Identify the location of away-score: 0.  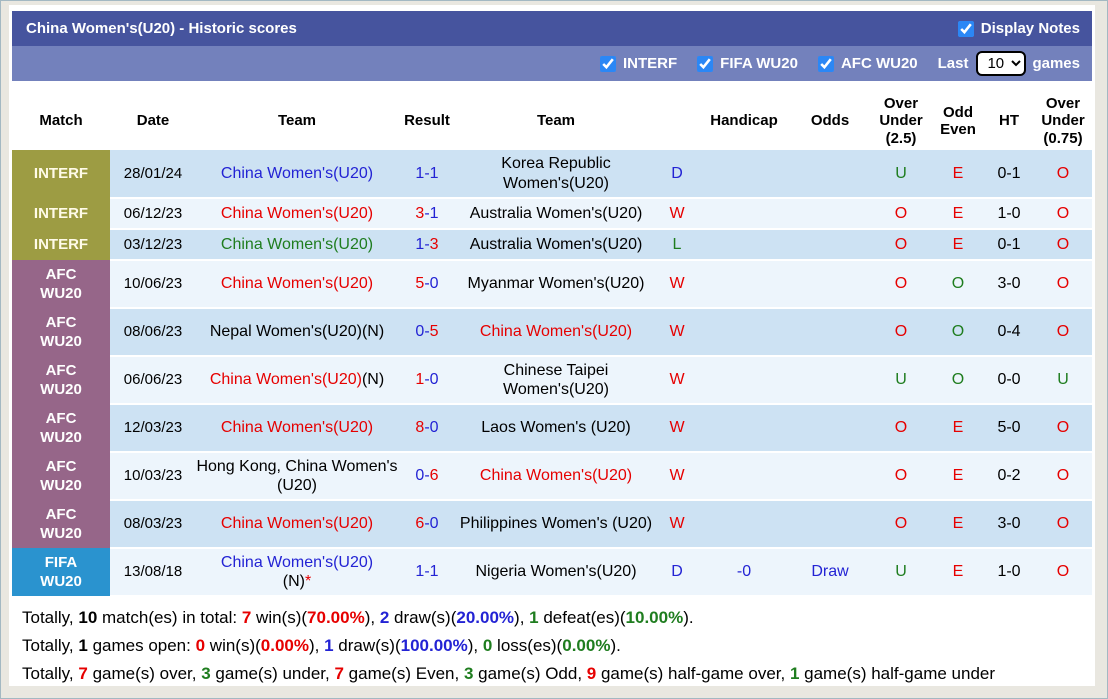
(434, 524).